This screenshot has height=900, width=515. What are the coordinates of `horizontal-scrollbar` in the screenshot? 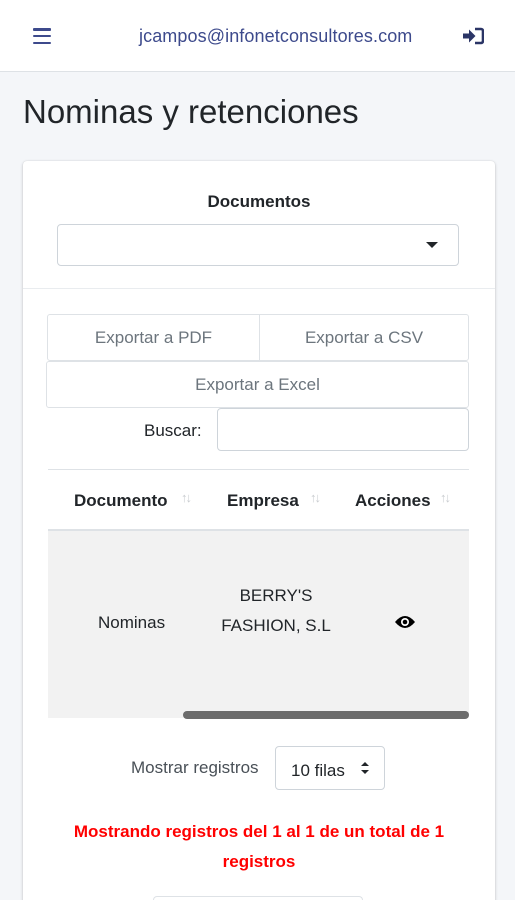 It's located at (326, 715).